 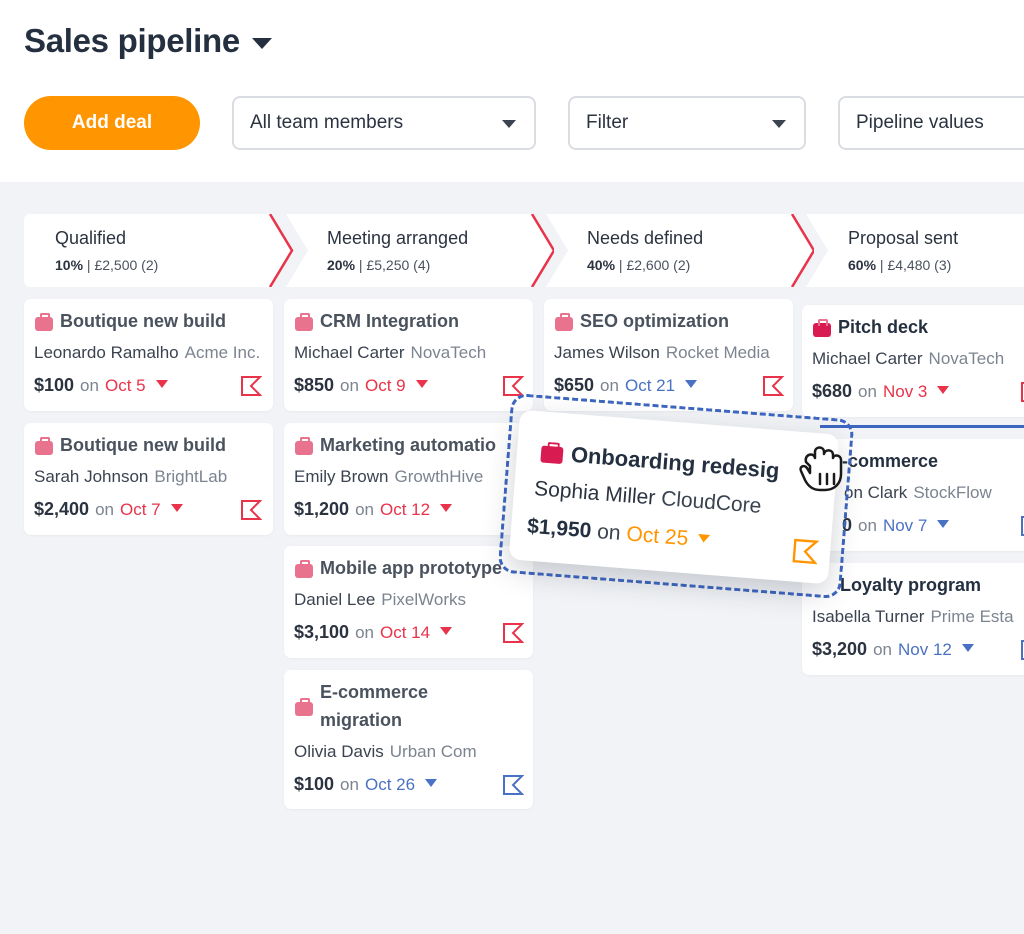 I want to click on deal-contact: Isabella Turner, so click(x=868, y=616).